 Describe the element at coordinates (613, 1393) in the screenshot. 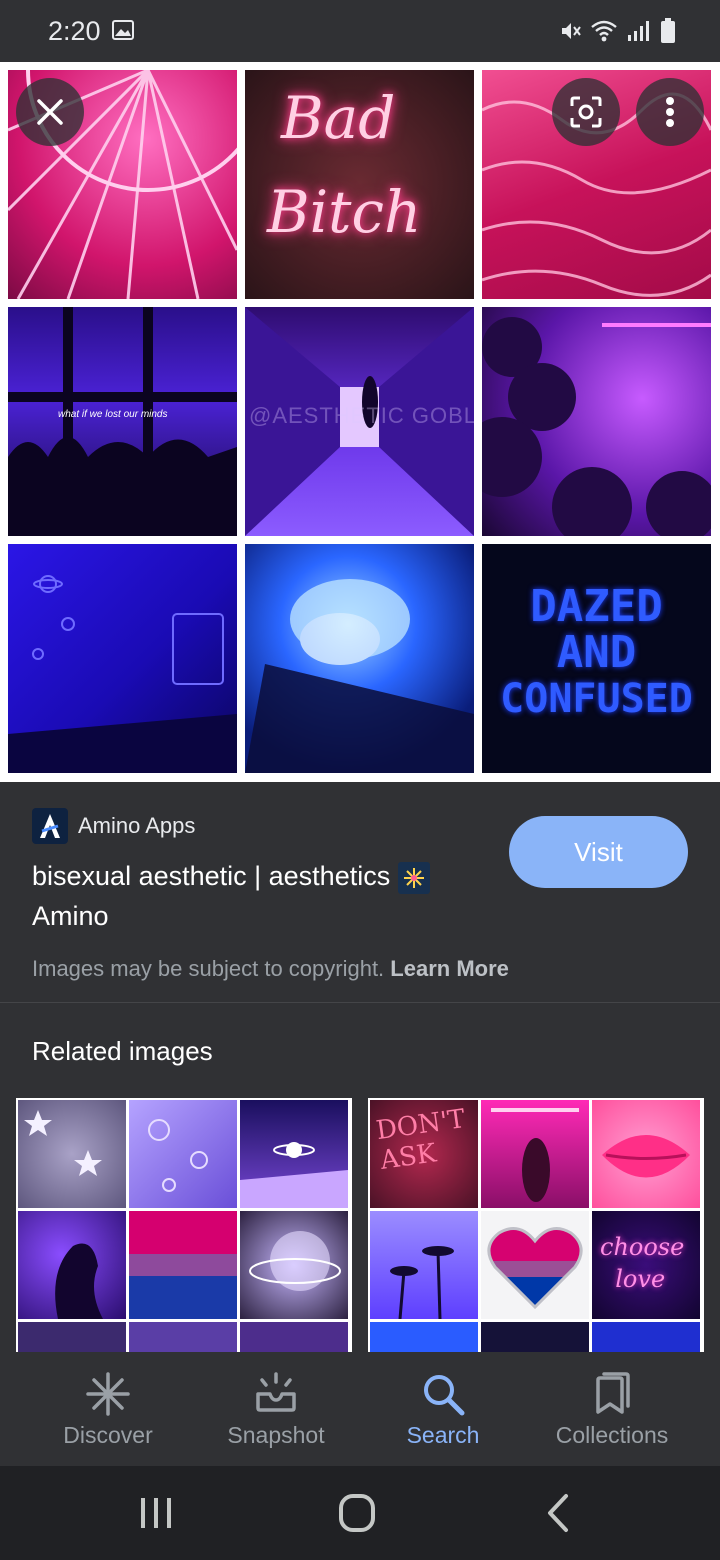

I see `collections-icon` at that location.